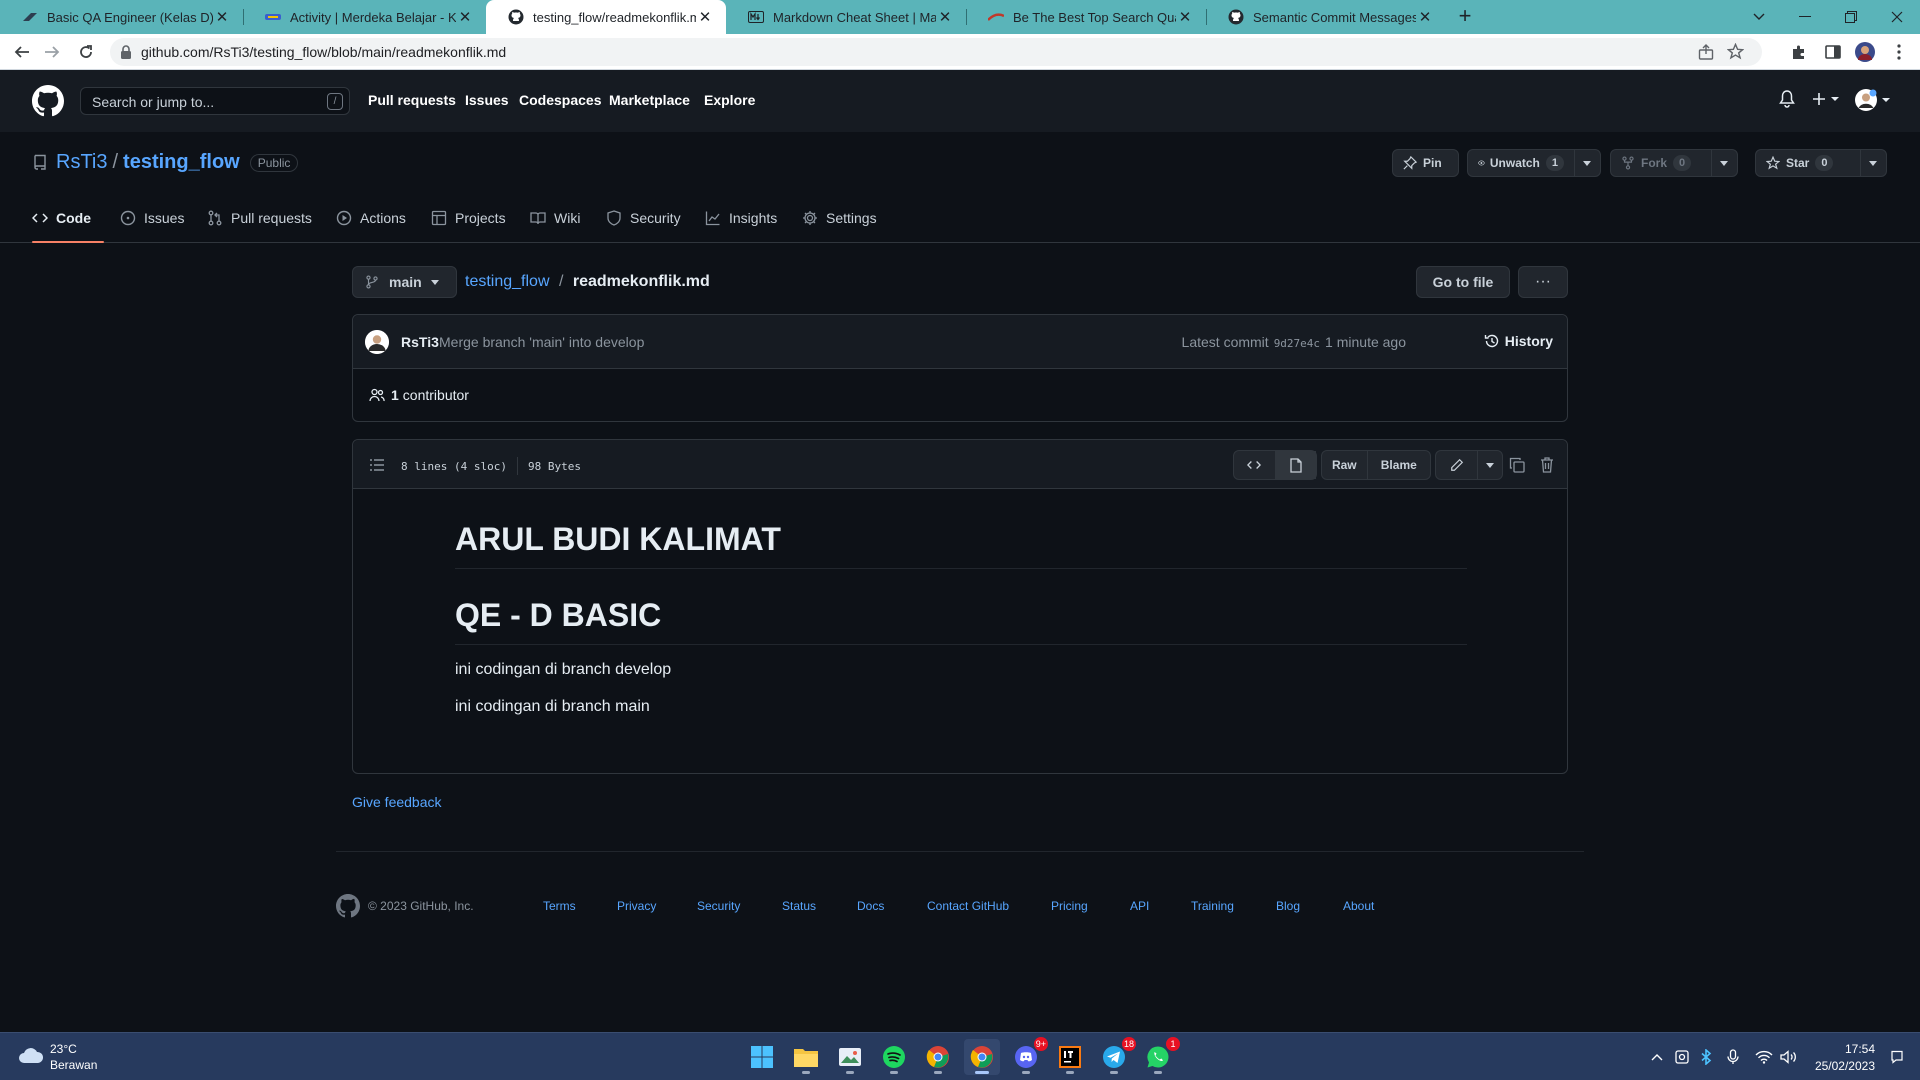 The width and height of the screenshot is (1920, 1080). Describe the element at coordinates (1821, 163) in the screenshot. I see `star-button: Star 0` at that location.